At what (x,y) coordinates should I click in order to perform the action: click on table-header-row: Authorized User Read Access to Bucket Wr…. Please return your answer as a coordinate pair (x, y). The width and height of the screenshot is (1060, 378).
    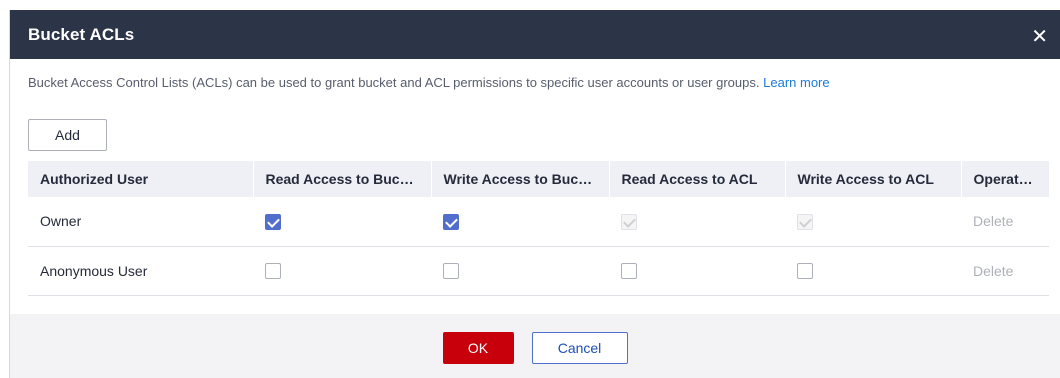
    Looking at the image, I should click on (539, 179).